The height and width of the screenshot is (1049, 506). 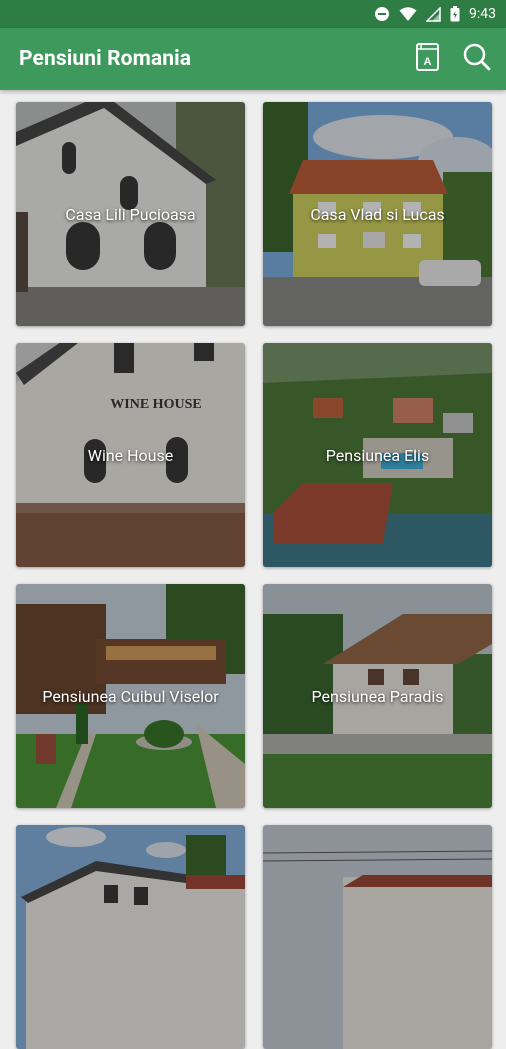 I want to click on listing-name: Casa Lili Pucioasa, so click(x=130, y=214).